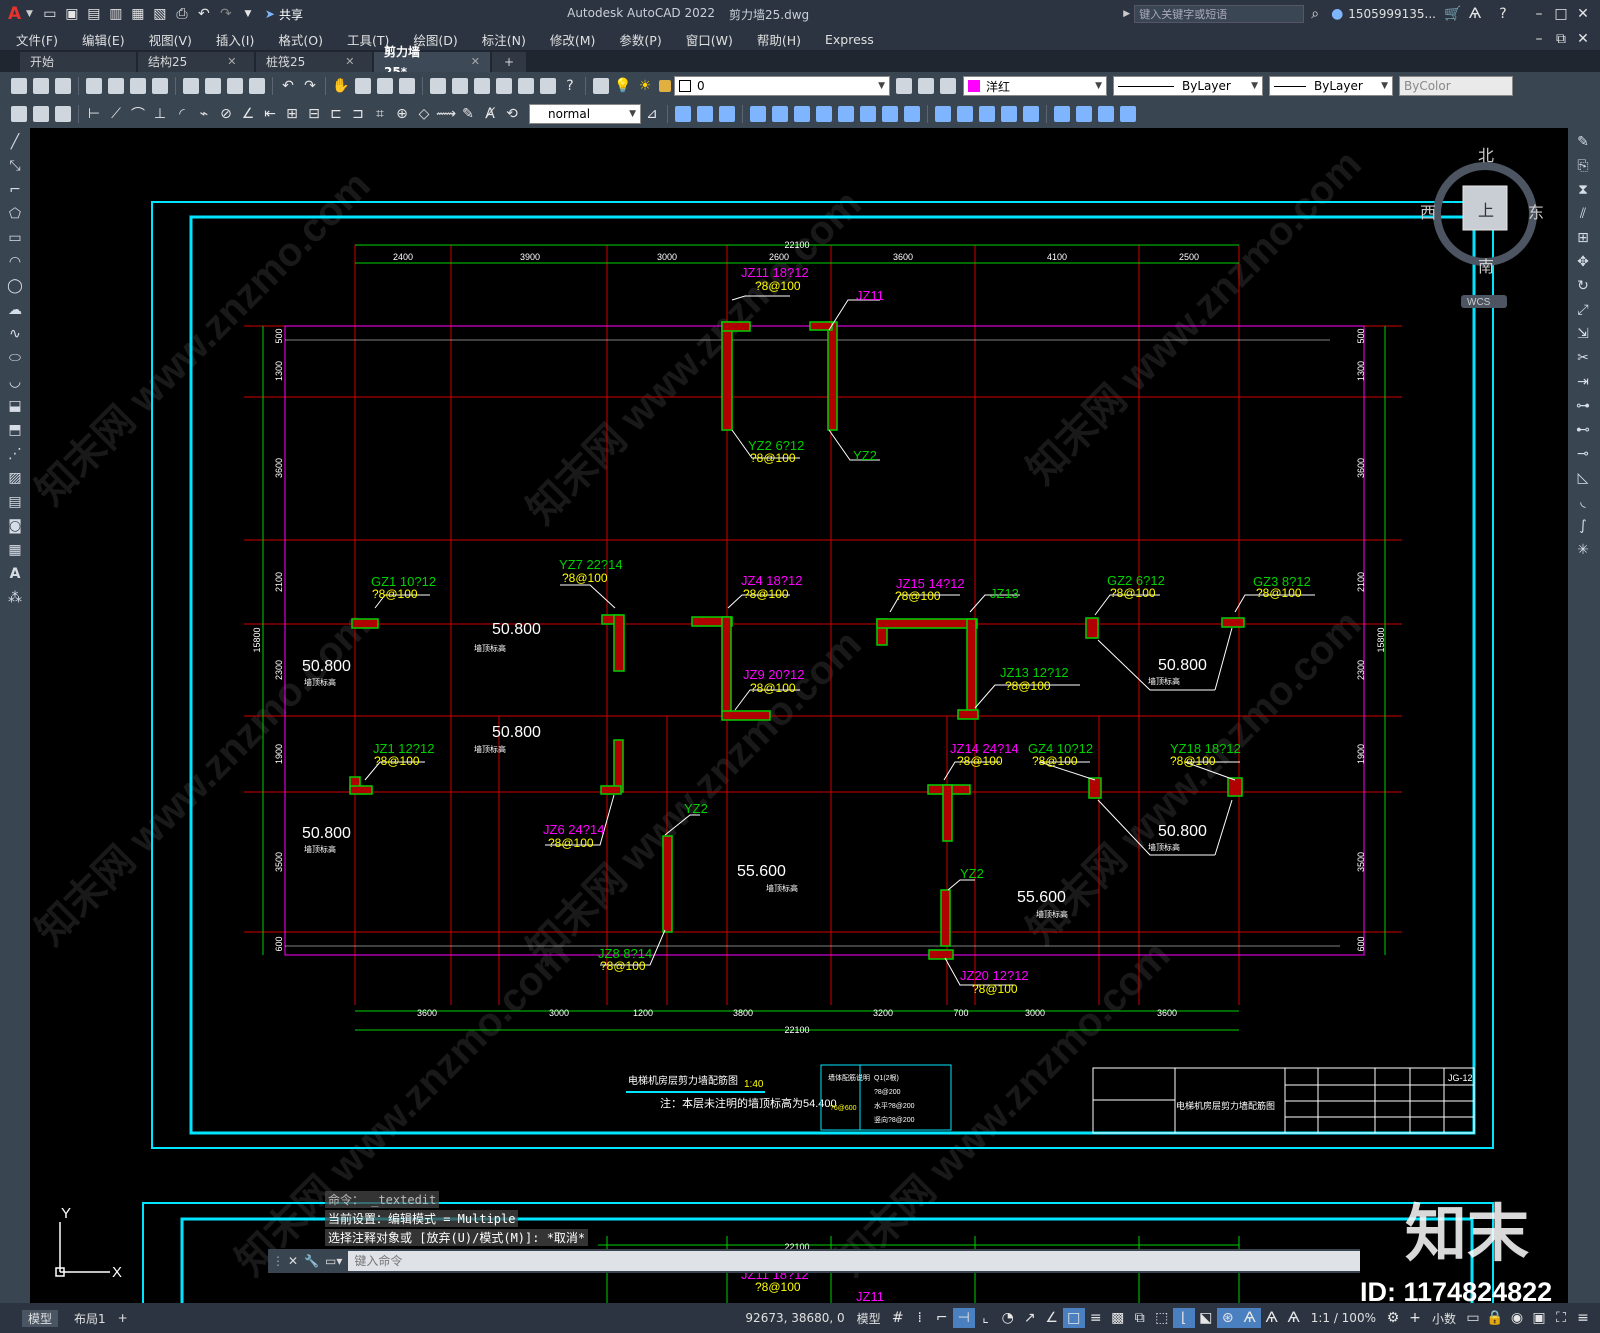 This screenshot has height=1333, width=1600. Describe the element at coordinates (705, 114) in the screenshot. I see `modify-copy-icon` at that location.